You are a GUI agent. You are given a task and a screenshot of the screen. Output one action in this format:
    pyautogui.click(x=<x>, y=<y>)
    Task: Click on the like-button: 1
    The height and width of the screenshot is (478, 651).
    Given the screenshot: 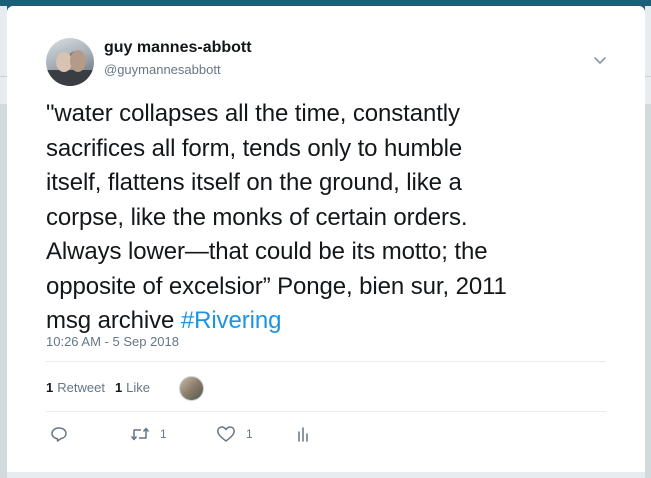 What is the action you would take?
    pyautogui.click(x=234, y=434)
    